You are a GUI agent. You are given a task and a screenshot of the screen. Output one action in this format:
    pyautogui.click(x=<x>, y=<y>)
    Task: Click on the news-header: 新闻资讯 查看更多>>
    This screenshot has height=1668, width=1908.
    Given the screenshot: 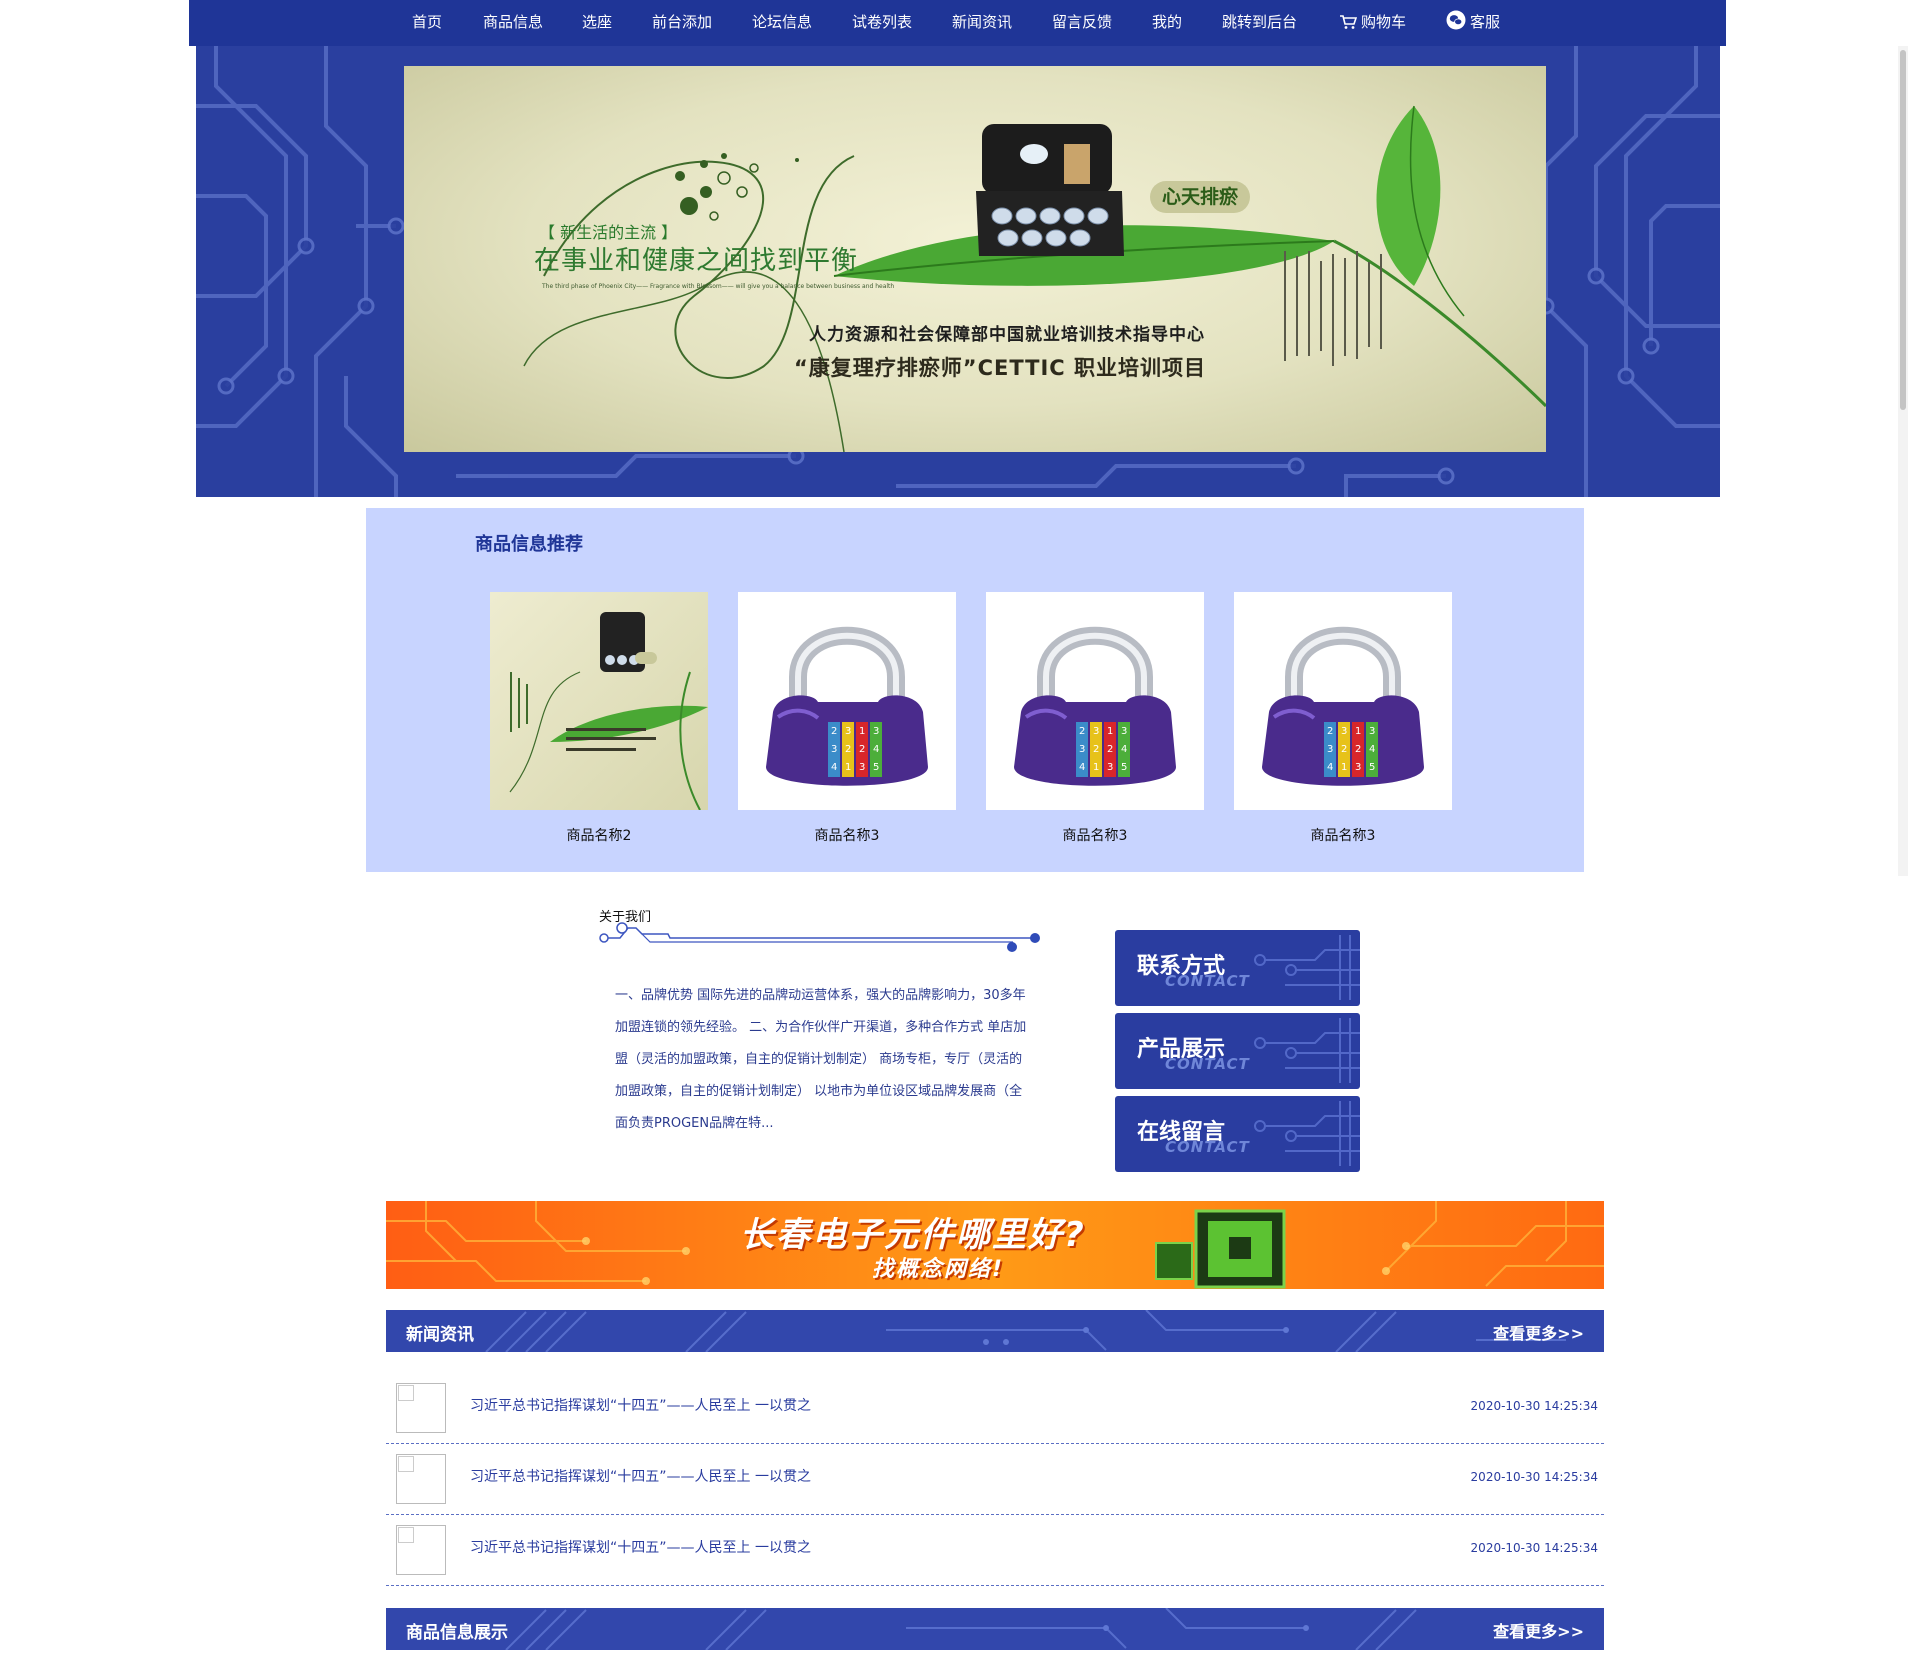 What is the action you would take?
    pyautogui.click(x=995, y=1331)
    